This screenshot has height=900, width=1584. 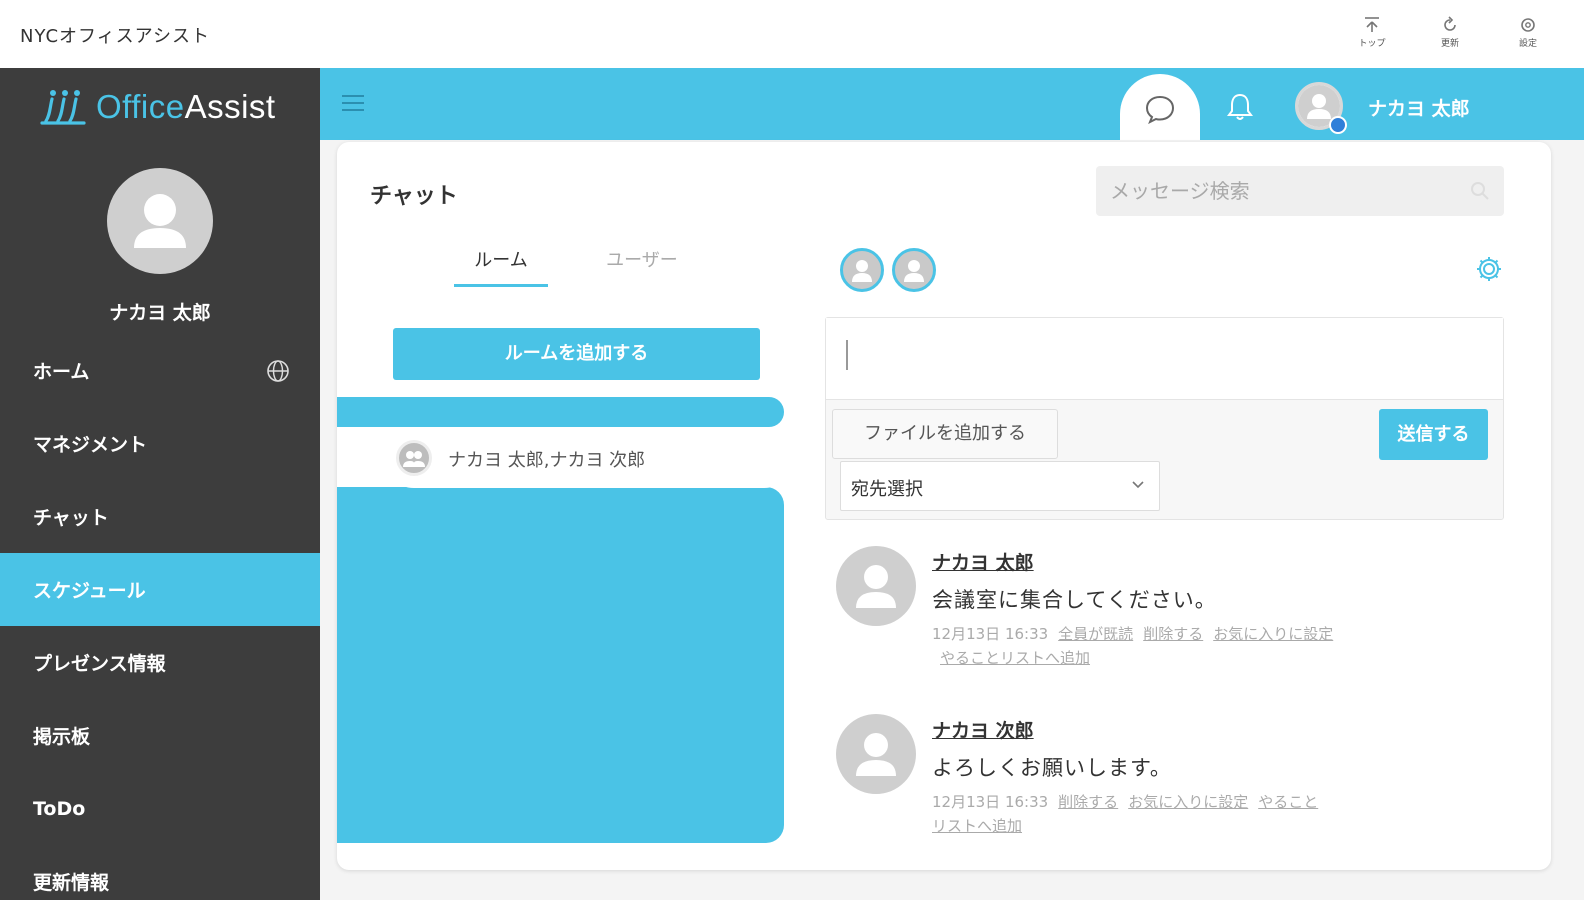 I want to click on refresh-label: 更新, so click(x=1449, y=44).